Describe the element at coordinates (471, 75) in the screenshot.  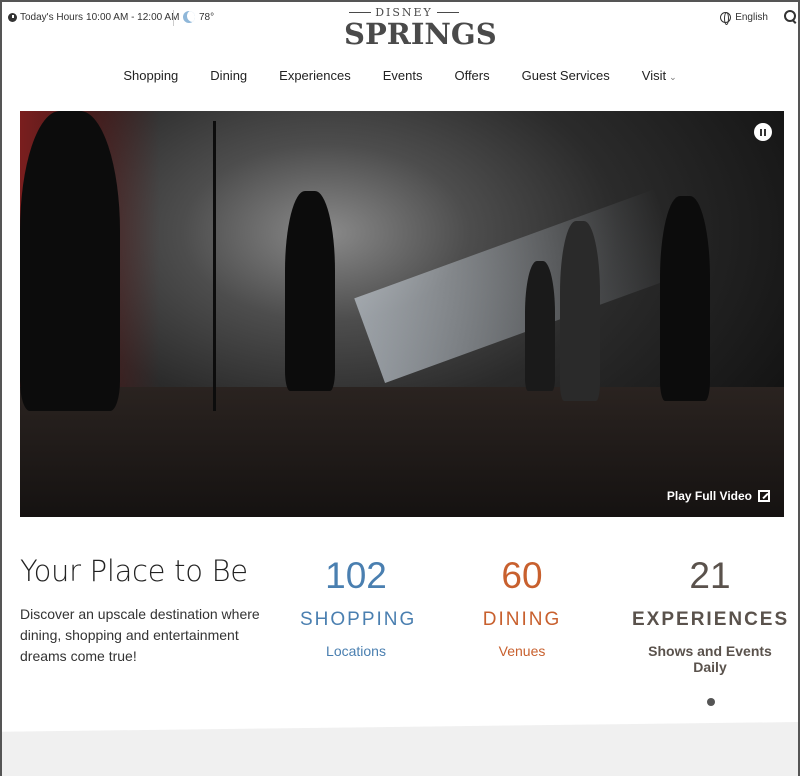
I see `nav-offers: Offers` at that location.